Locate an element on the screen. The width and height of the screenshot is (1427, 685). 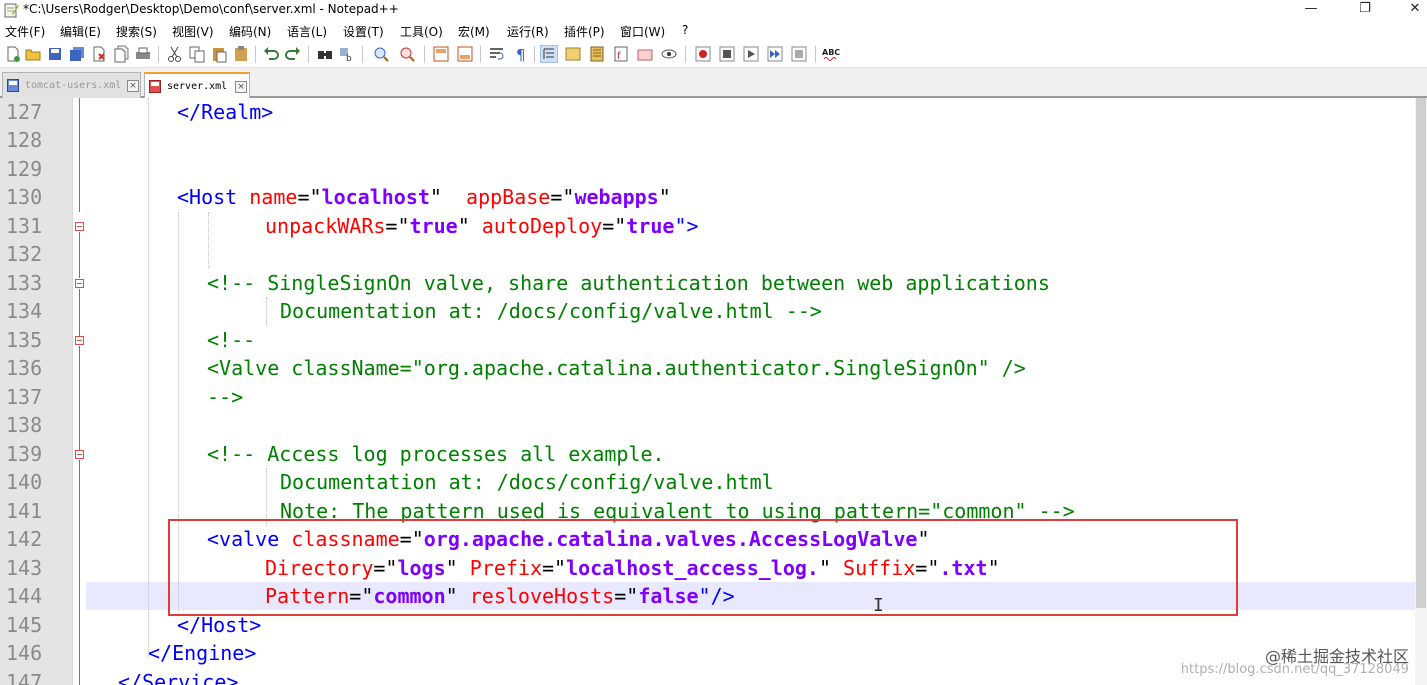
xml-tag: <Host is located at coordinates (207, 197).